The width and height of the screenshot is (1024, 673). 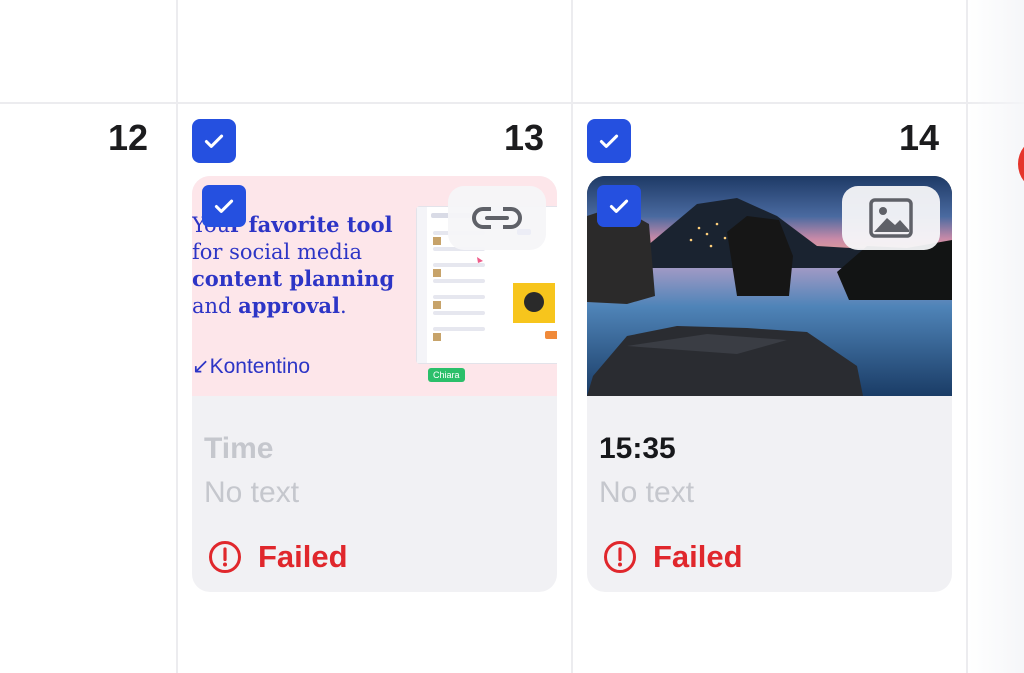 I want to click on promo-line: and approval., so click(x=269, y=305).